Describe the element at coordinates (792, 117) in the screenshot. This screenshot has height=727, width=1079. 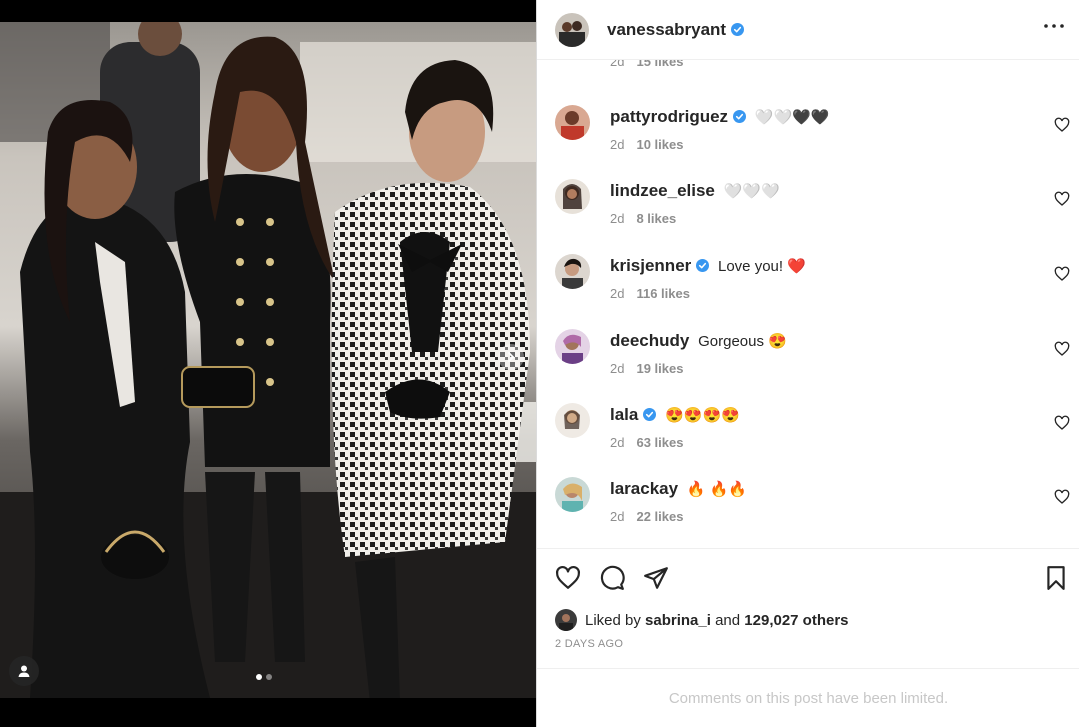
I see `comment-text: 🤍🤍🖤🖤` at that location.